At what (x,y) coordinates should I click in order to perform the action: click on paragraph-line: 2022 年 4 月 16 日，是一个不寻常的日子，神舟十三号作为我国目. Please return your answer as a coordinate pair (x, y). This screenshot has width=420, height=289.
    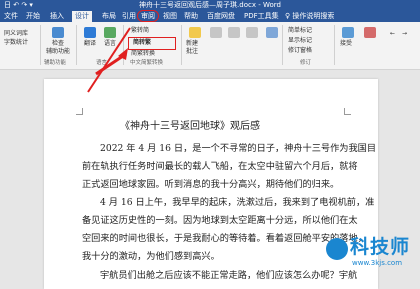
    Looking at the image, I should click on (238, 148).